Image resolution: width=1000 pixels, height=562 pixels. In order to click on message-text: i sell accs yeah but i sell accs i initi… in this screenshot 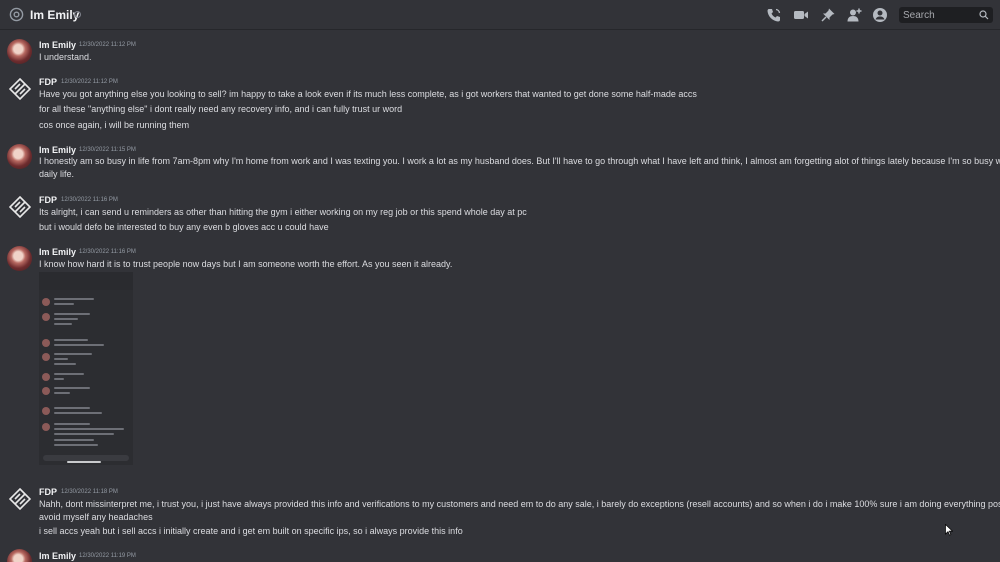, I will do `click(251, 531)`.